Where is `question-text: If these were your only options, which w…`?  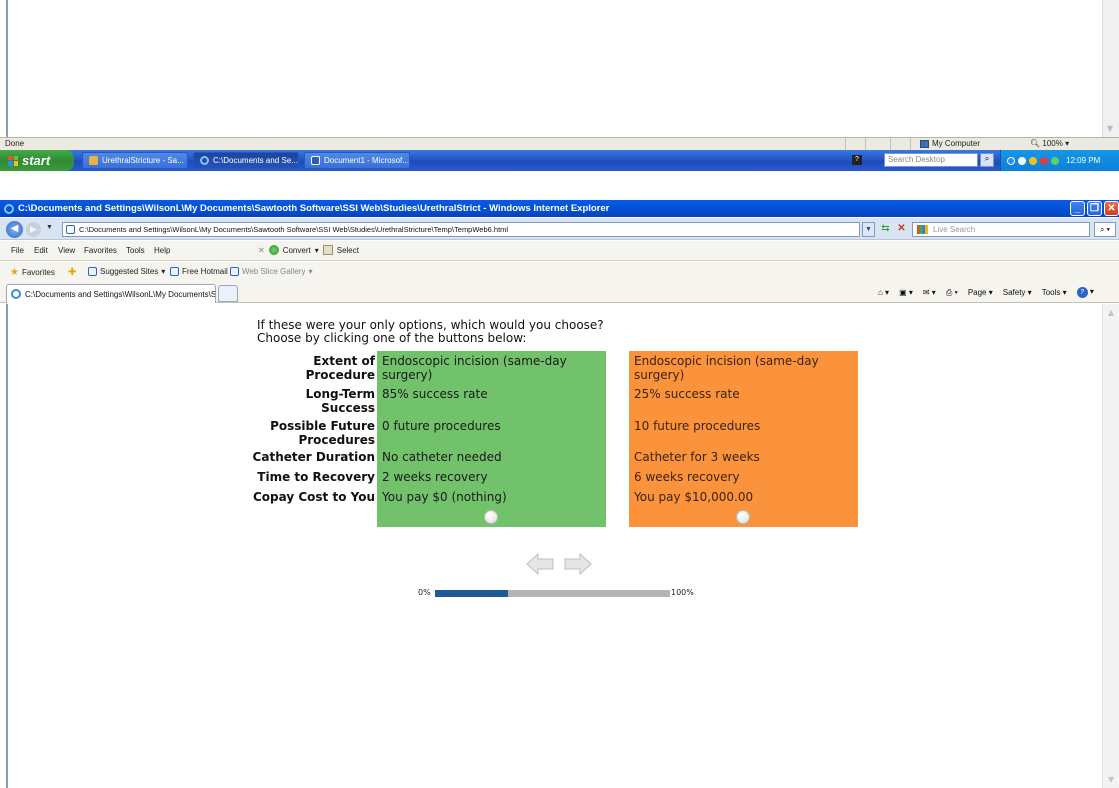
question-text: If these were your only options, which w… is located at coordinates (430, 332).